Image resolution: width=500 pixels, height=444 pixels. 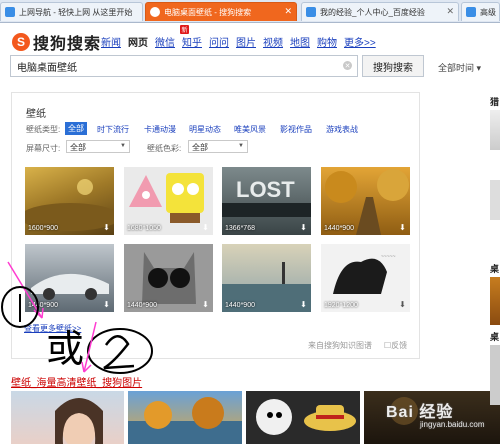 I want to click on size-filter-label: 屏幕尺寸:, so click(x=43, y=148).